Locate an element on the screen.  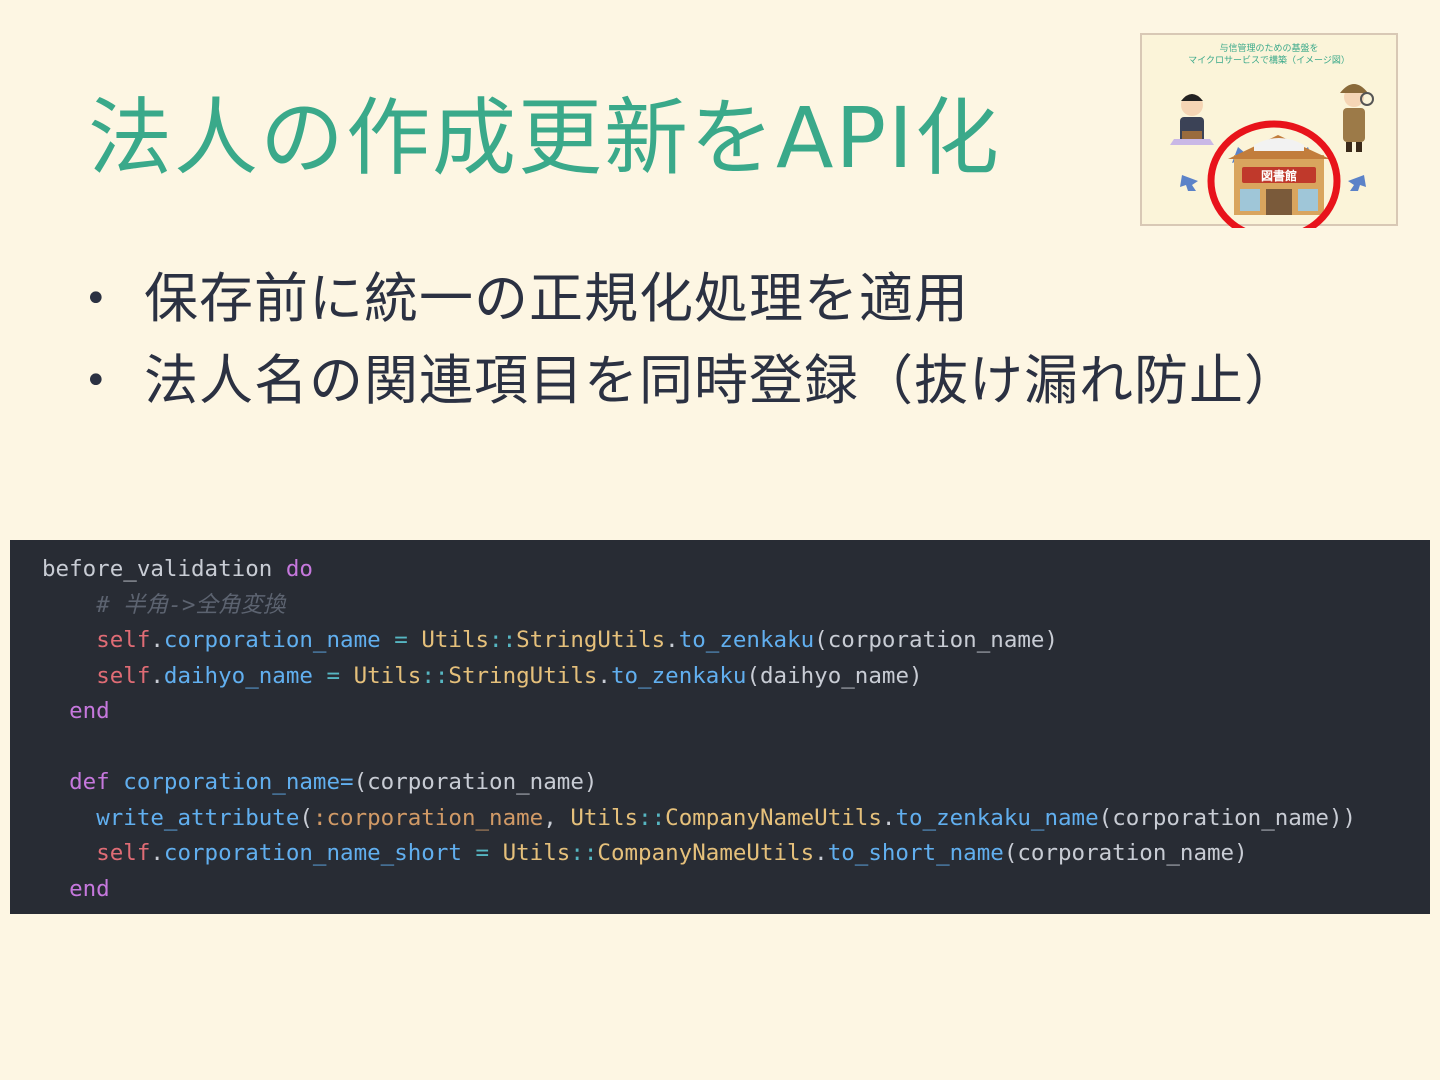
code-token: corporation_name_short is located at coordinates (312, 853).